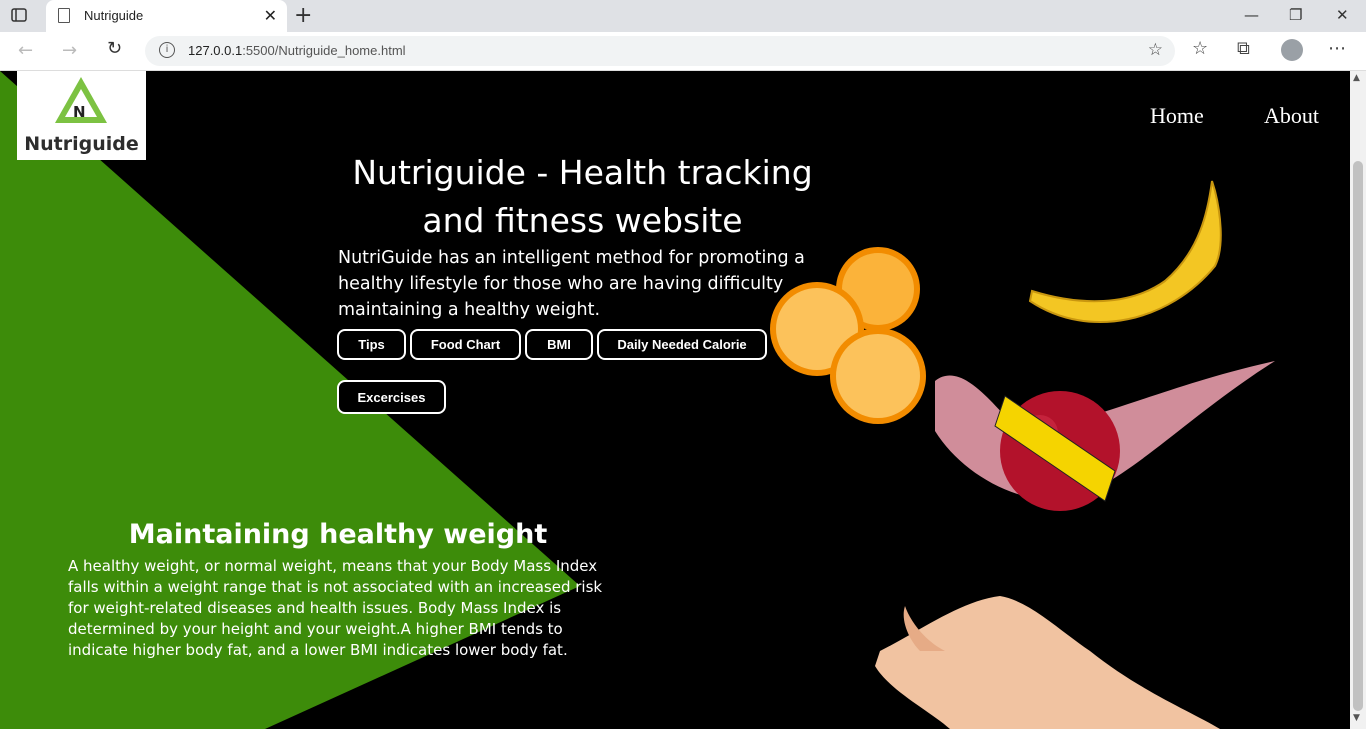  I want to click on section-title: Maintaining healthy weight, so click(338, 534).